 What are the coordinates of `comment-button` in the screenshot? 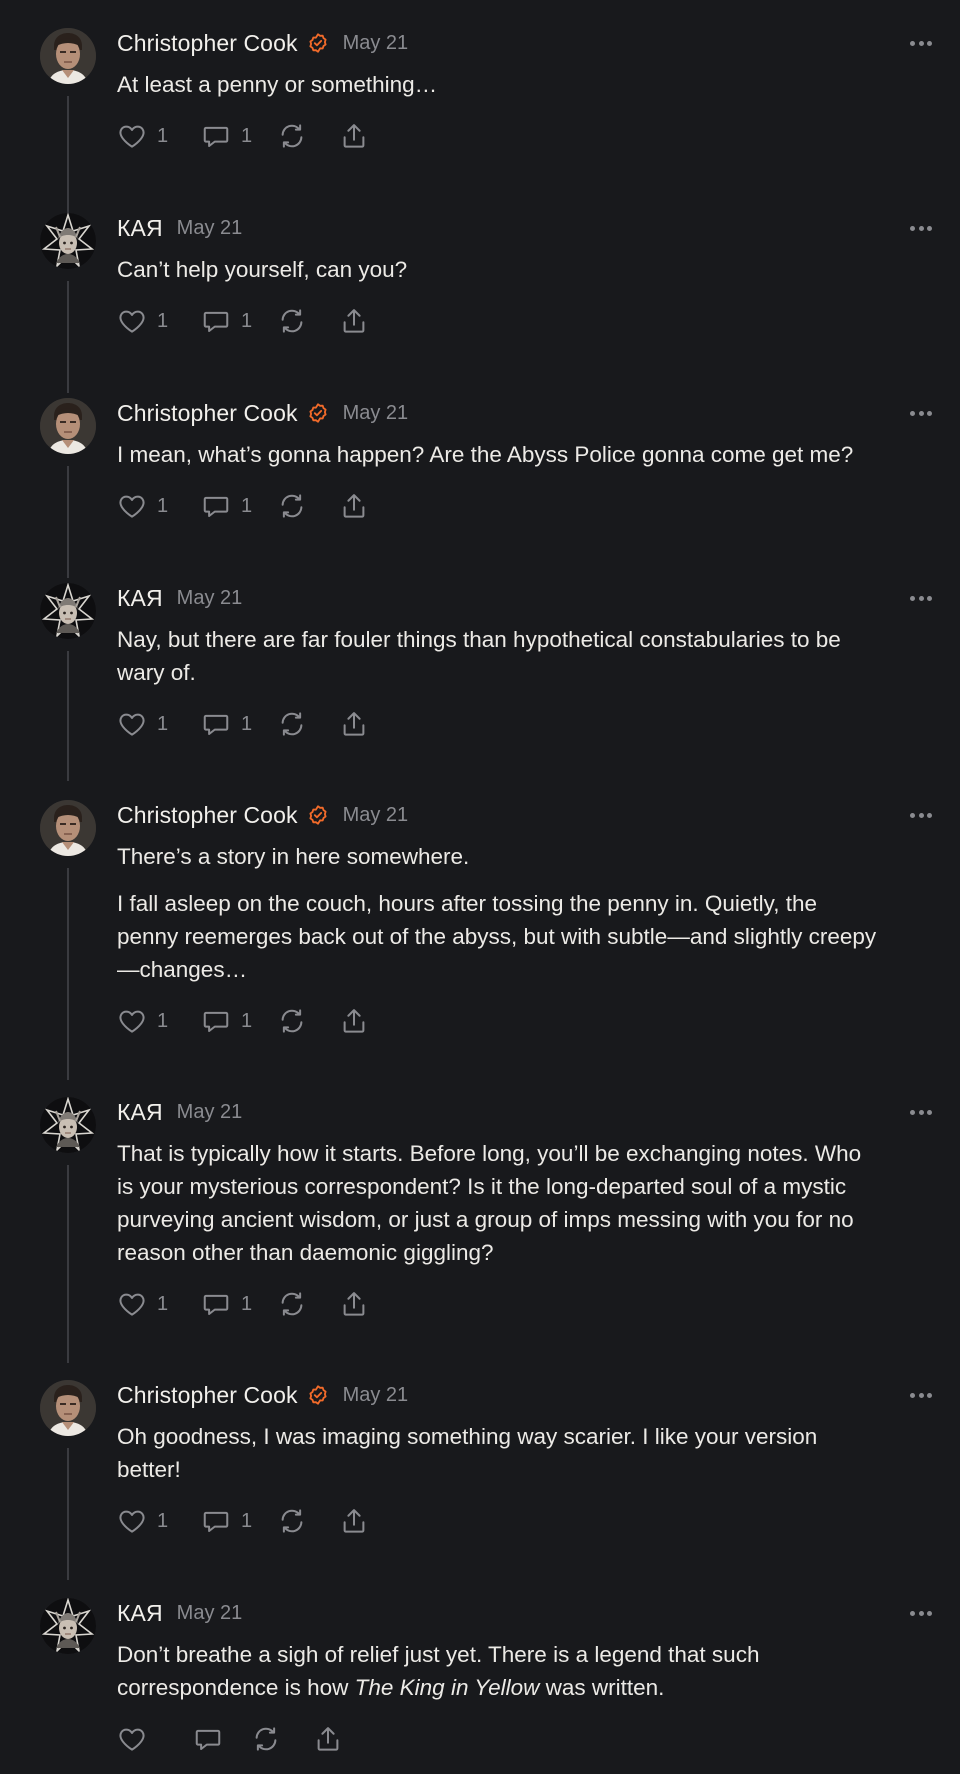 It's located at (222, 1739).